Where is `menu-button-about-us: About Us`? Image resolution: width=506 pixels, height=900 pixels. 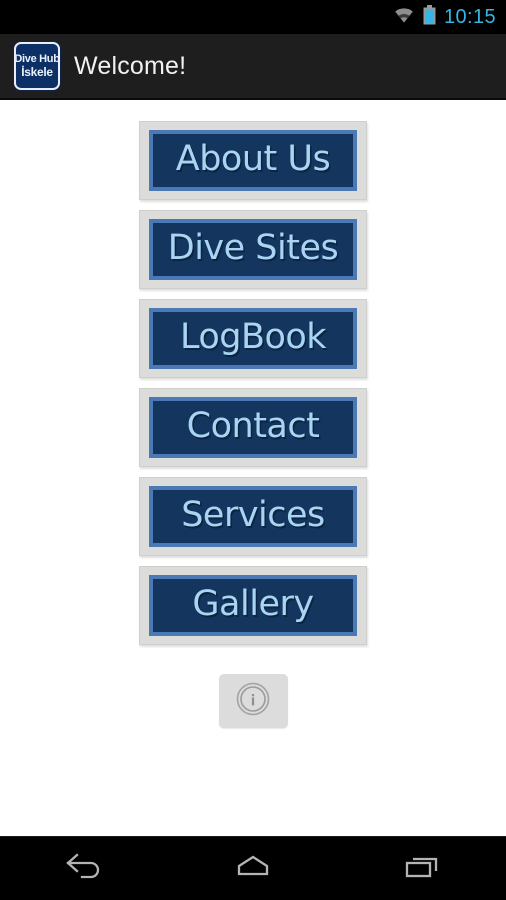 menu-button-about-us: About Us is located at coordinates (253, 160).